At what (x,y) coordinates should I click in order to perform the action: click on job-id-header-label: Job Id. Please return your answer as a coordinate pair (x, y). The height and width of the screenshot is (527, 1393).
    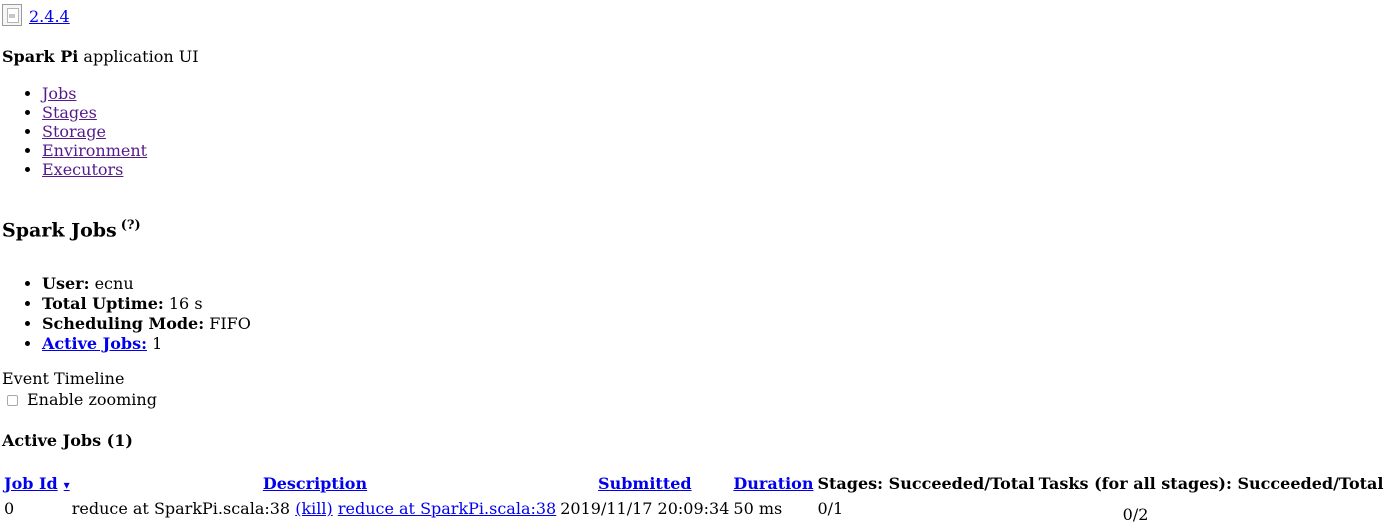
    Looking at the image, I should click on (31, 483).